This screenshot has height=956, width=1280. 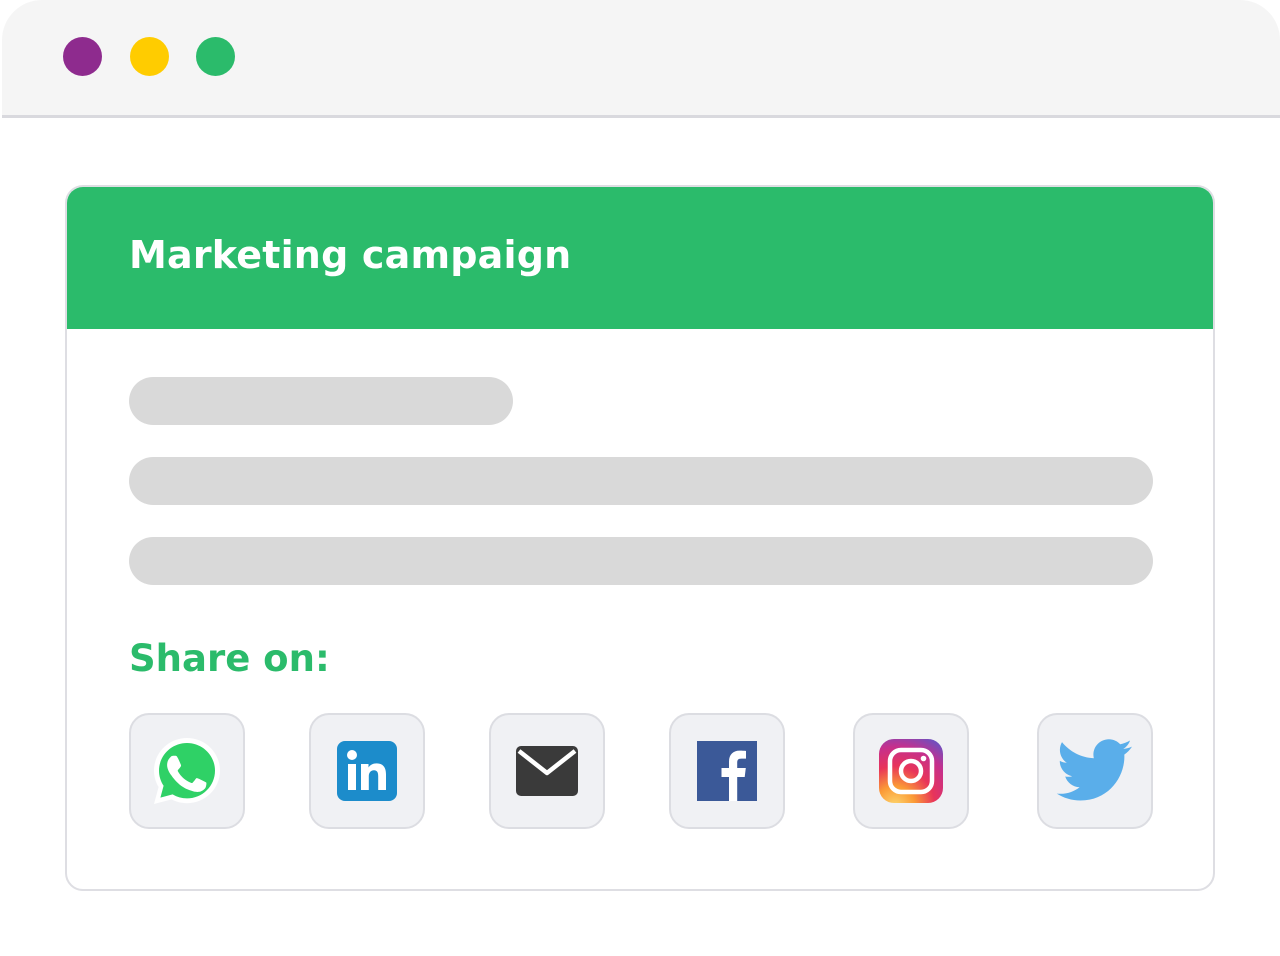 I want to click on maximize-window-button, so click(x=215, y=56).